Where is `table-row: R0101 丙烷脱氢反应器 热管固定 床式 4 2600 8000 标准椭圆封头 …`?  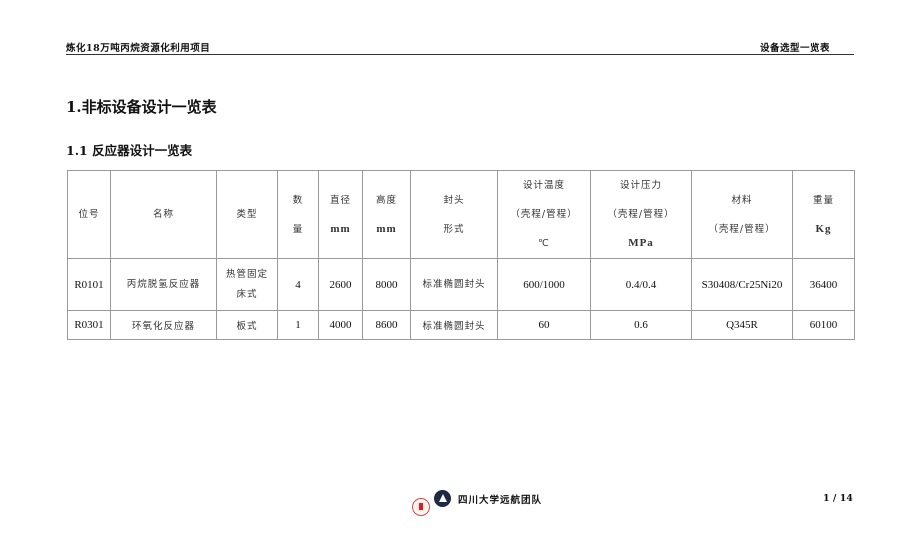 table-row: R0101 丙烷脱氢反应器 热管固定 床式 4 2600 8000 标准椭圆封头 … is located at coordinates (461, 284).